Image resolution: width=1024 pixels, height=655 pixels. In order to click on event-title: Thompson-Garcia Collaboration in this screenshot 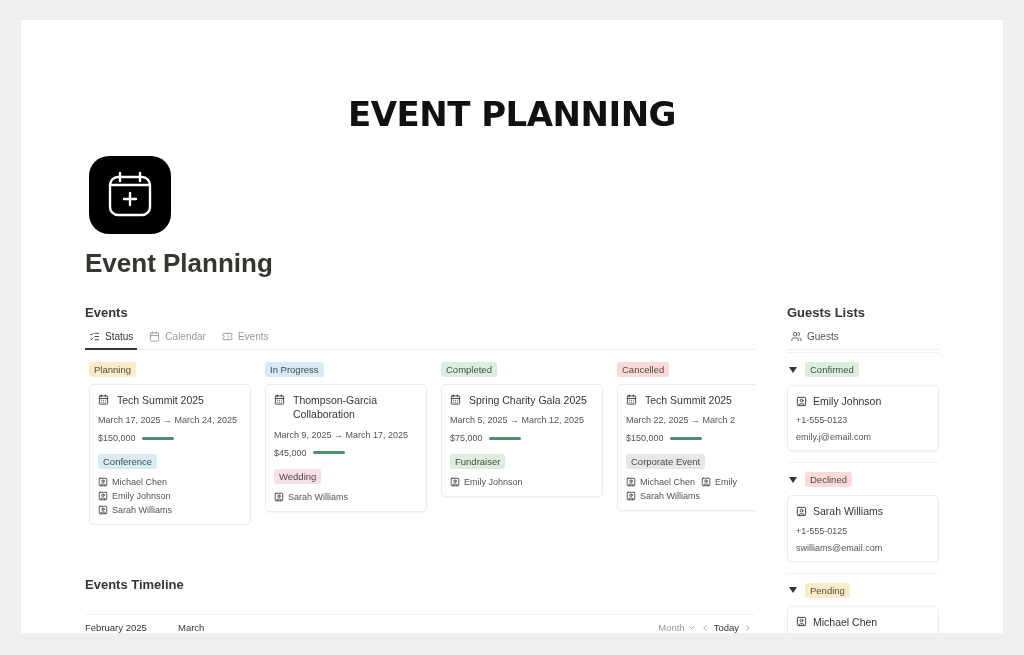, I will do `click(336, 407)`.